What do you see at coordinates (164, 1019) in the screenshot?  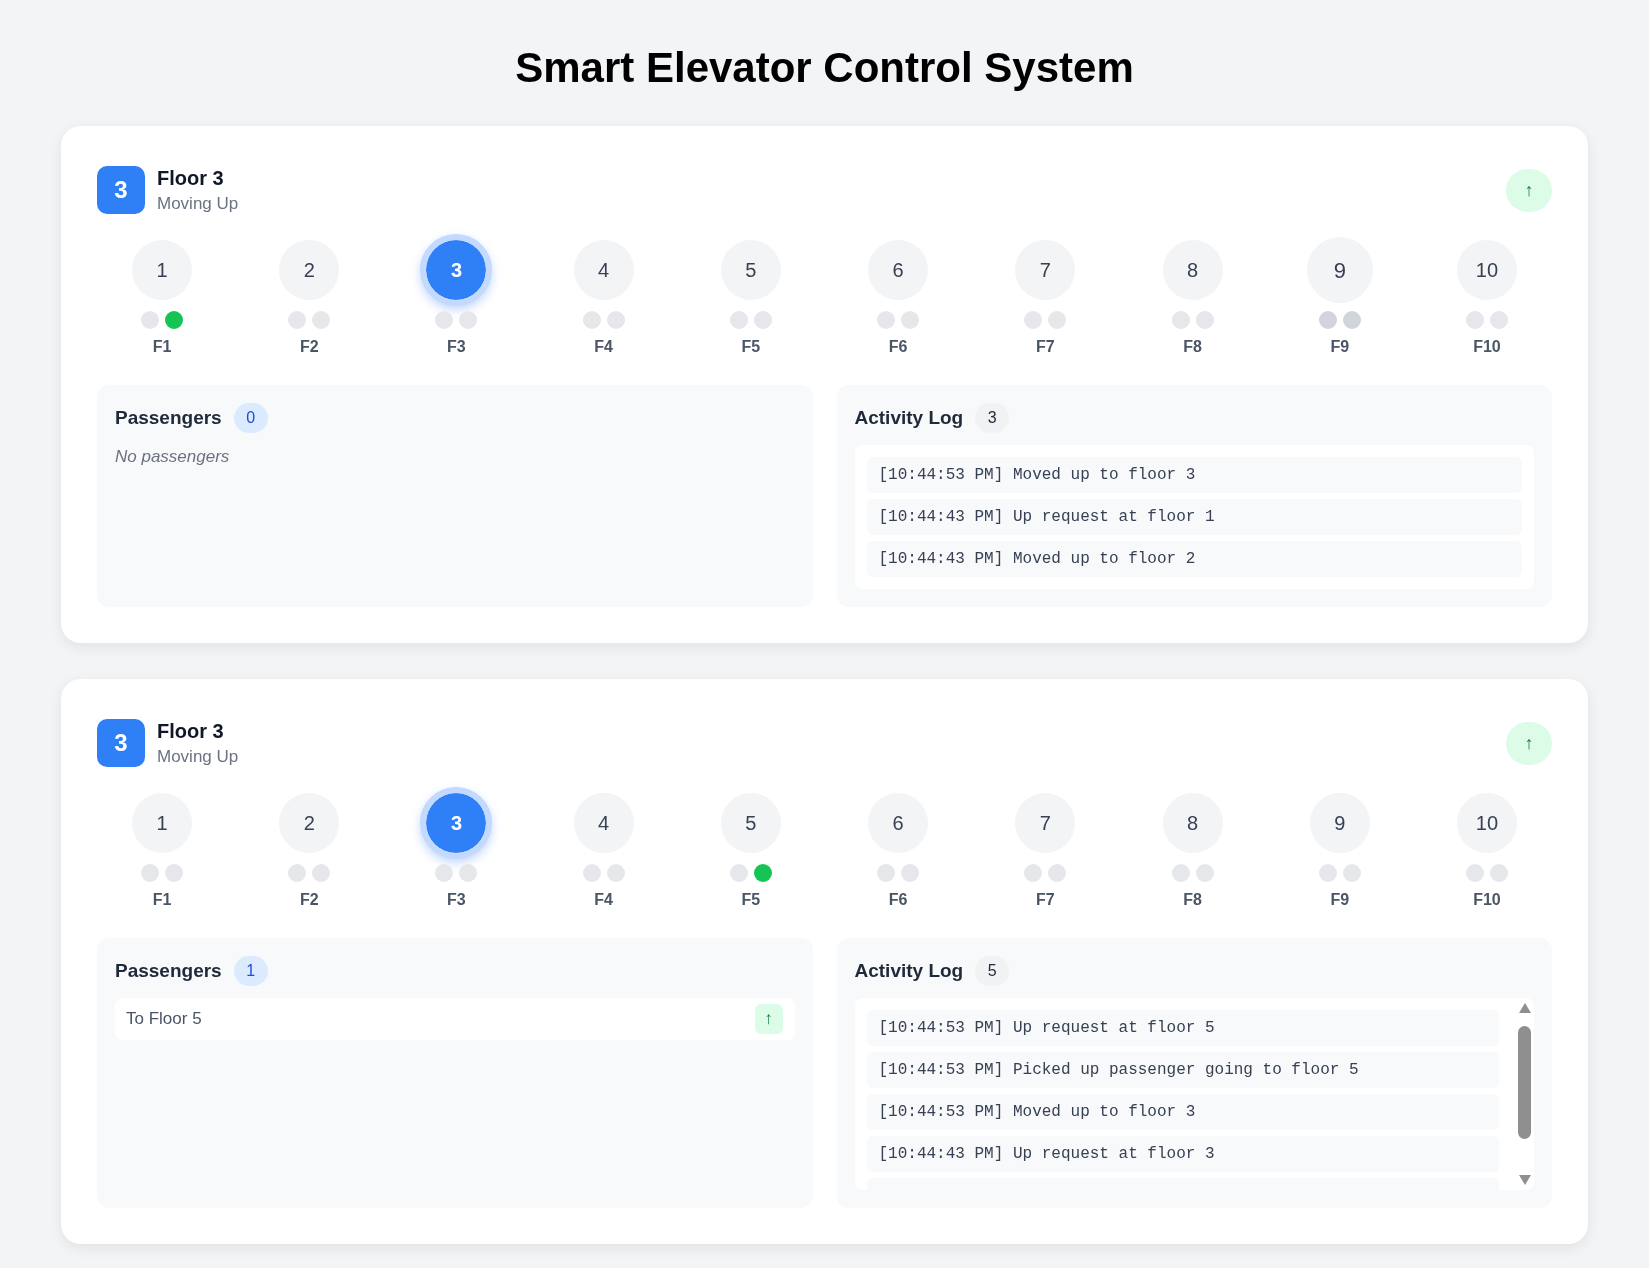 I see `passenger-destination: To Floor 5` at bounding box center [164, 1019].